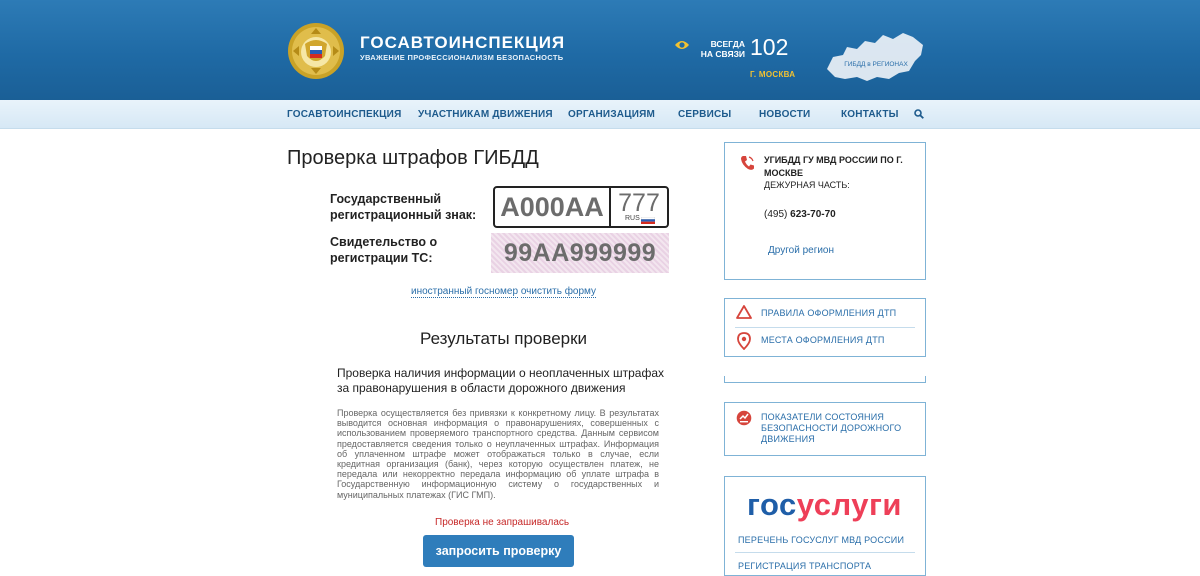 This screenshot has width=1200, height=576. I want to click on gosuslugi-logo: госуслуги, so click(824, 505).